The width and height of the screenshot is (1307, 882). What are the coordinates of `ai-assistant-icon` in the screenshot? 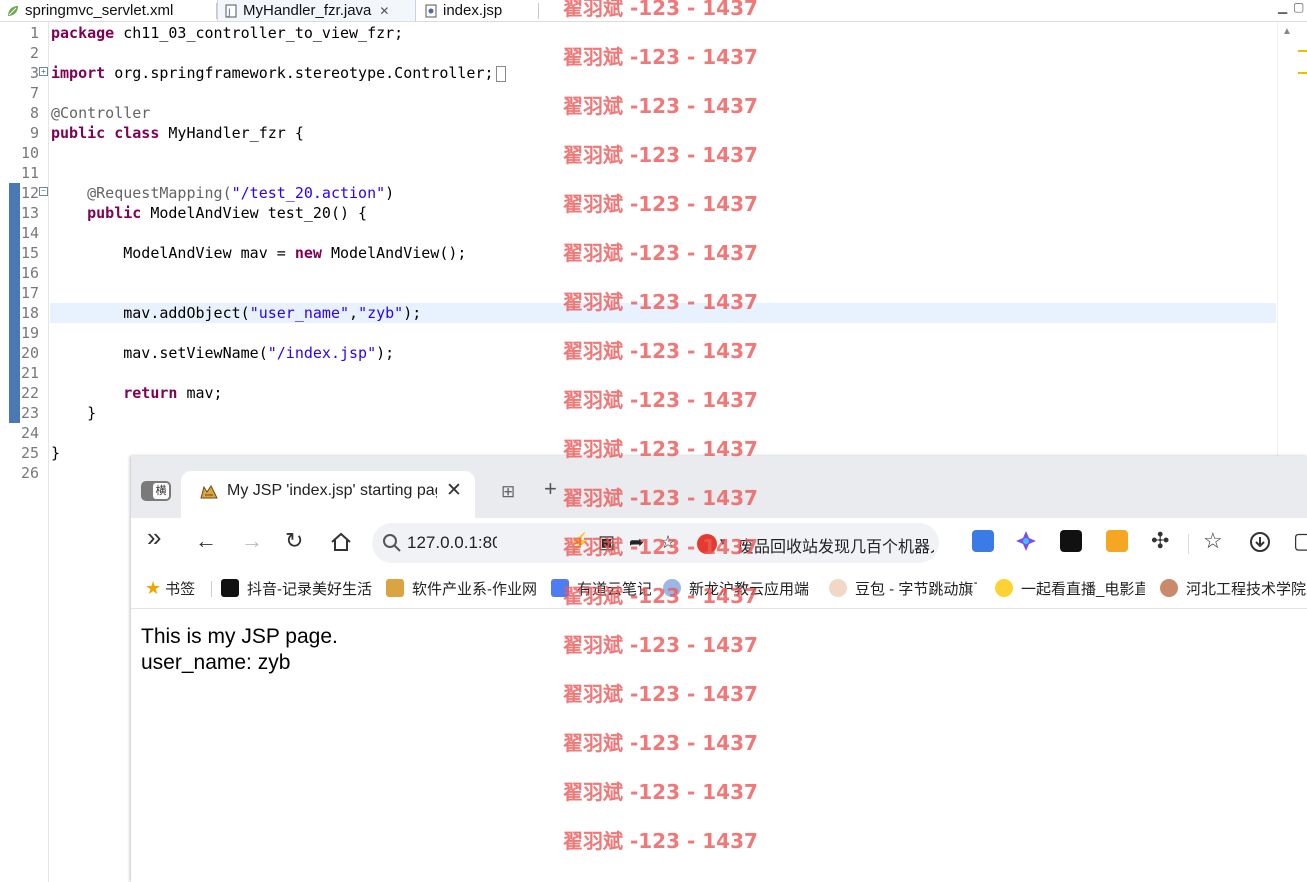 It's located at (1026, 541).